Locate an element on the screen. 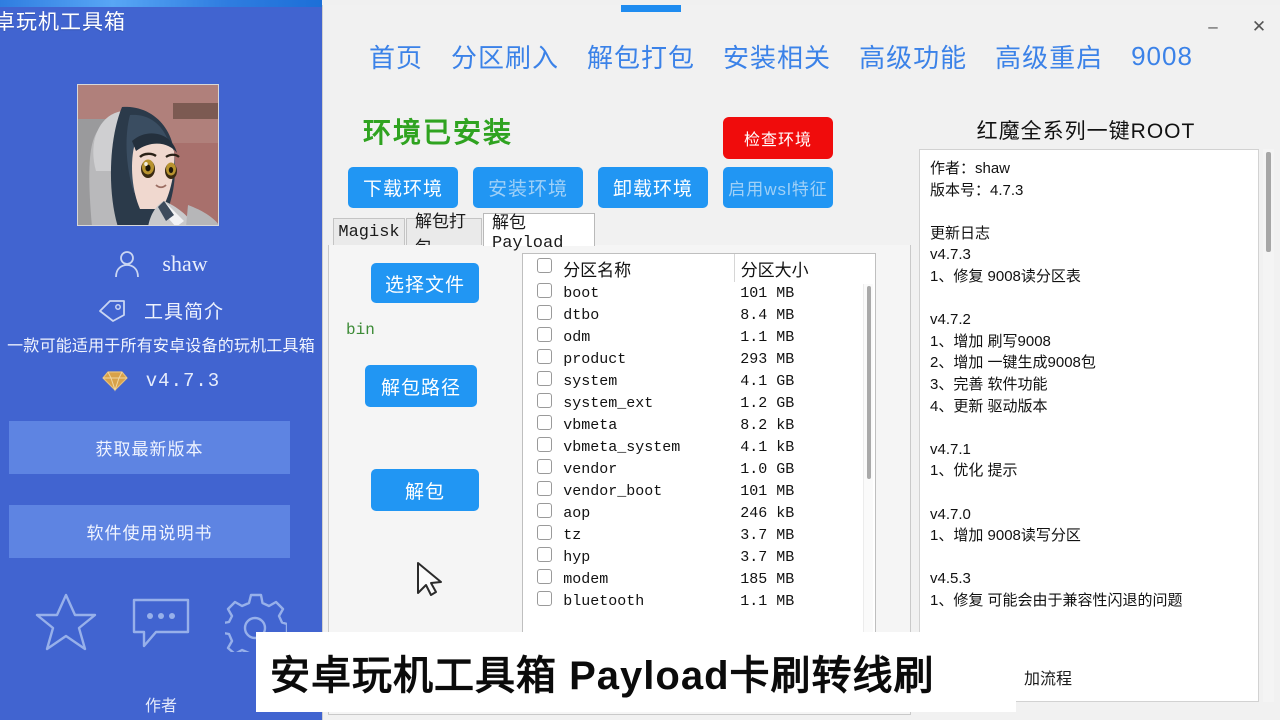  table-row: modem 185 MB is located at coordinates (699, 579).